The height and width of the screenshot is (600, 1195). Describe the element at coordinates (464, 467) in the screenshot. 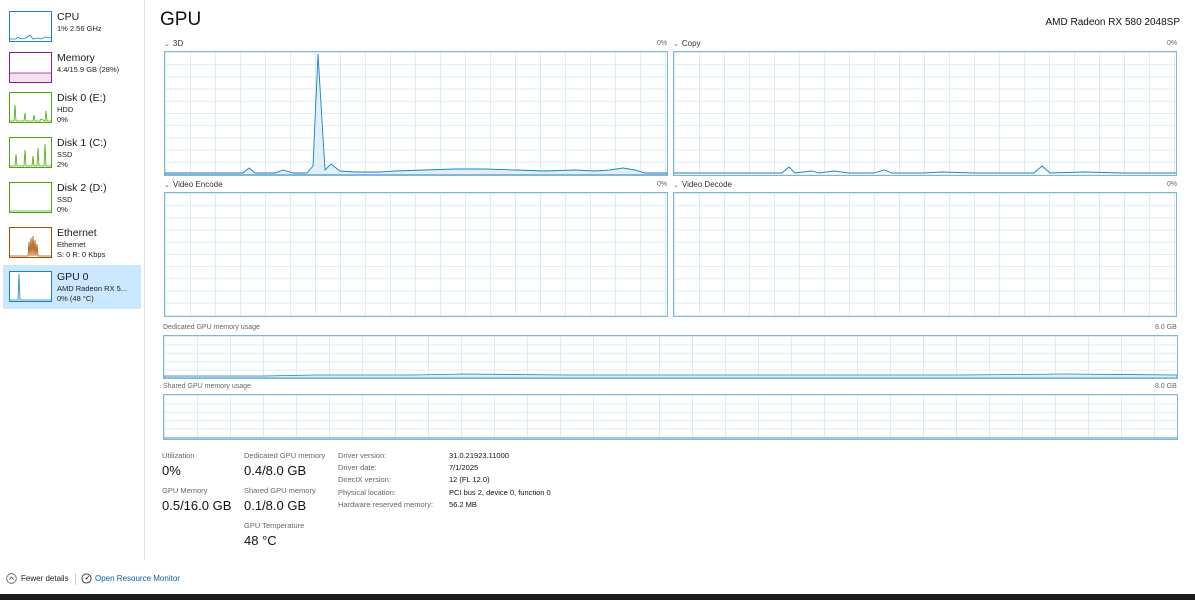

I see `driver-date-value: 7/1/2025` at that location.